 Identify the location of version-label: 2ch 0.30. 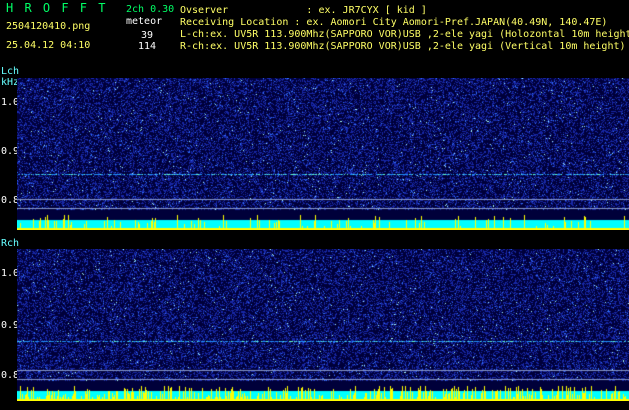
(150, 9).